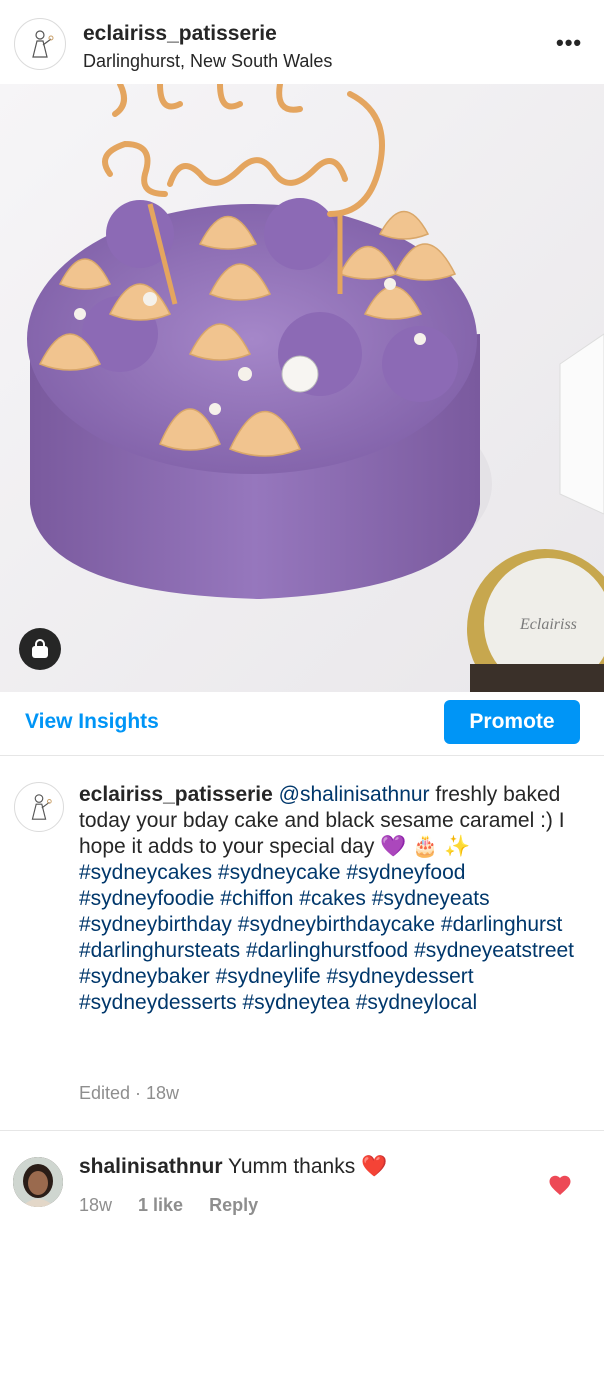 Image resolution: width=604 pixels, height=1376 pixels. What do you see at coordinates (151, 1166) in the screenshot?
I see `commenter-username: shalinisathnur` at bounding box center [151, 1166].